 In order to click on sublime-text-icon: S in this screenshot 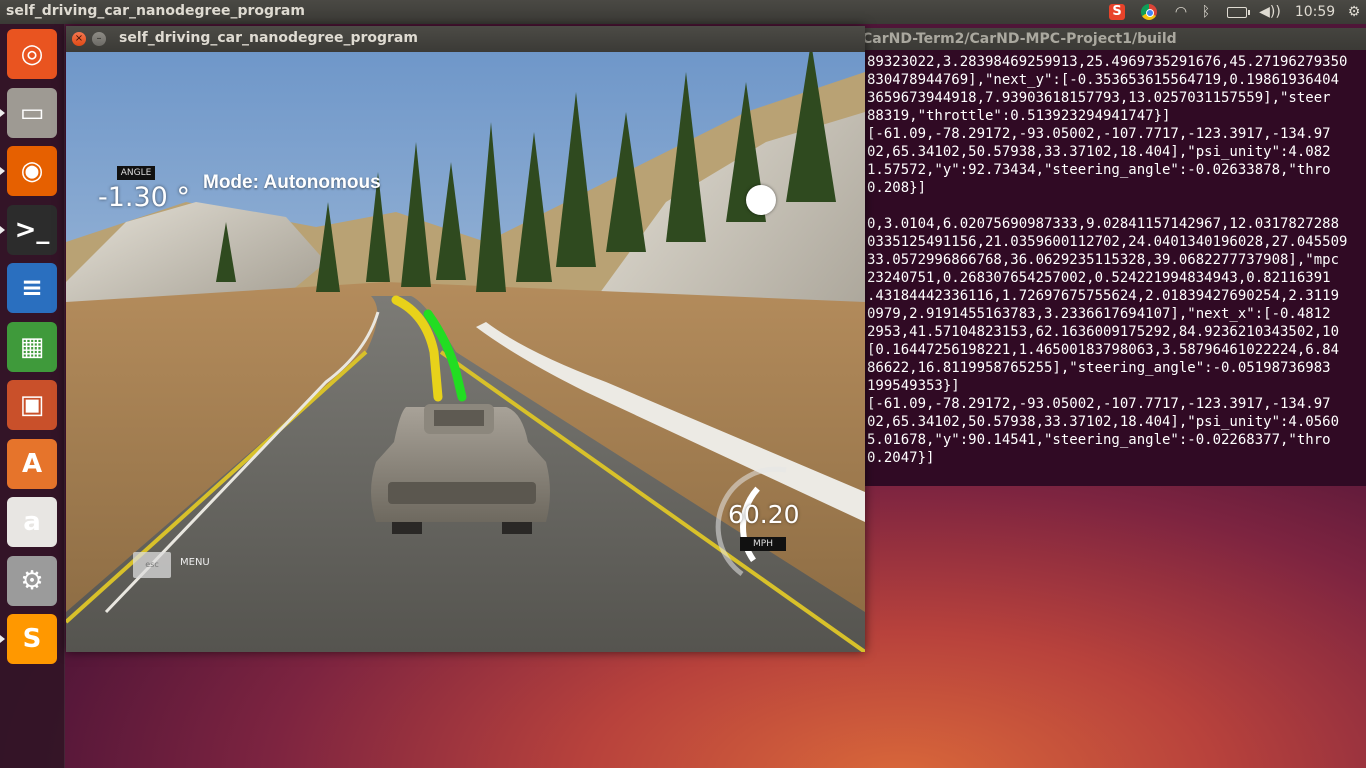, I will do `click(32, 639)`.